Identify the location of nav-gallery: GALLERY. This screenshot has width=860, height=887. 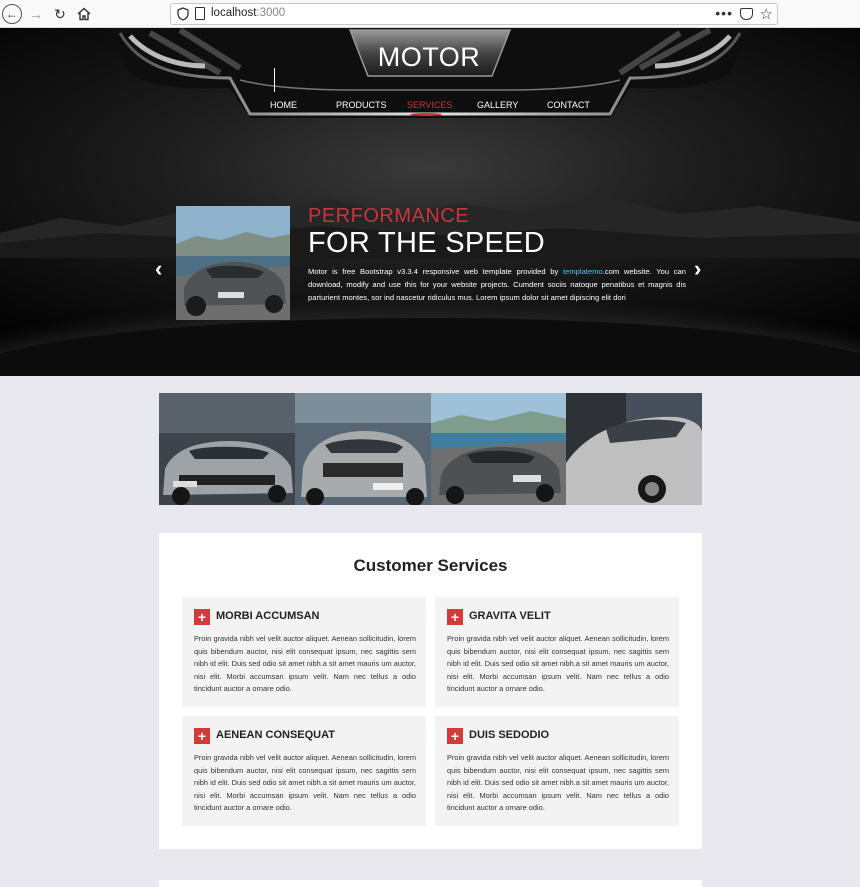
(497, 105).